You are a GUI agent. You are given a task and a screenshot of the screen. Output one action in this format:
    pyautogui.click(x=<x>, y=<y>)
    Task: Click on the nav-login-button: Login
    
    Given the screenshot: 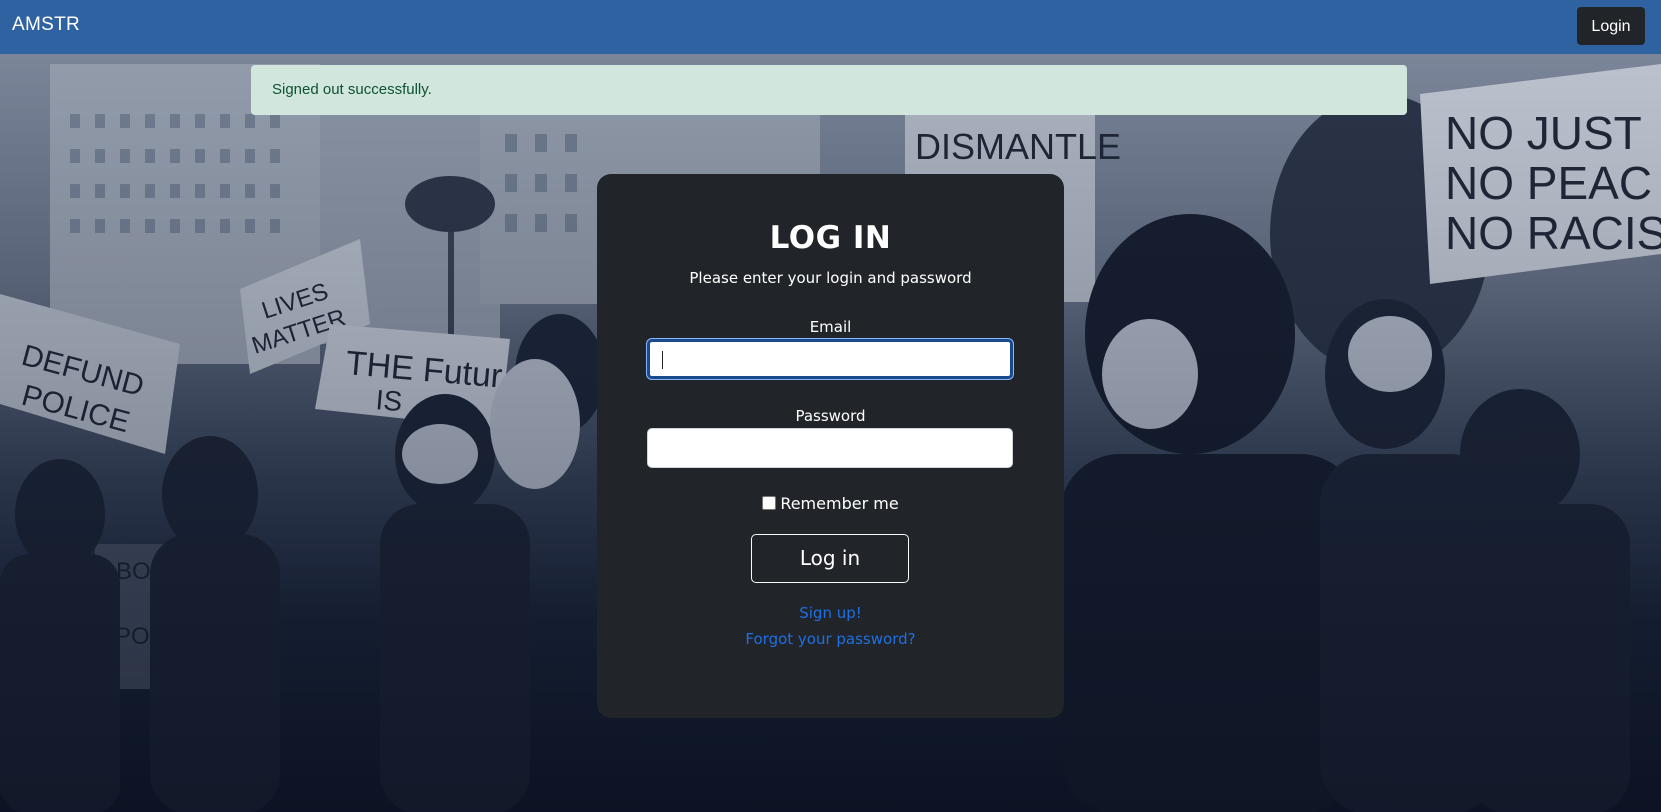 What is the action you would take?
    pyautogui.click(x=1611, y=26)
    